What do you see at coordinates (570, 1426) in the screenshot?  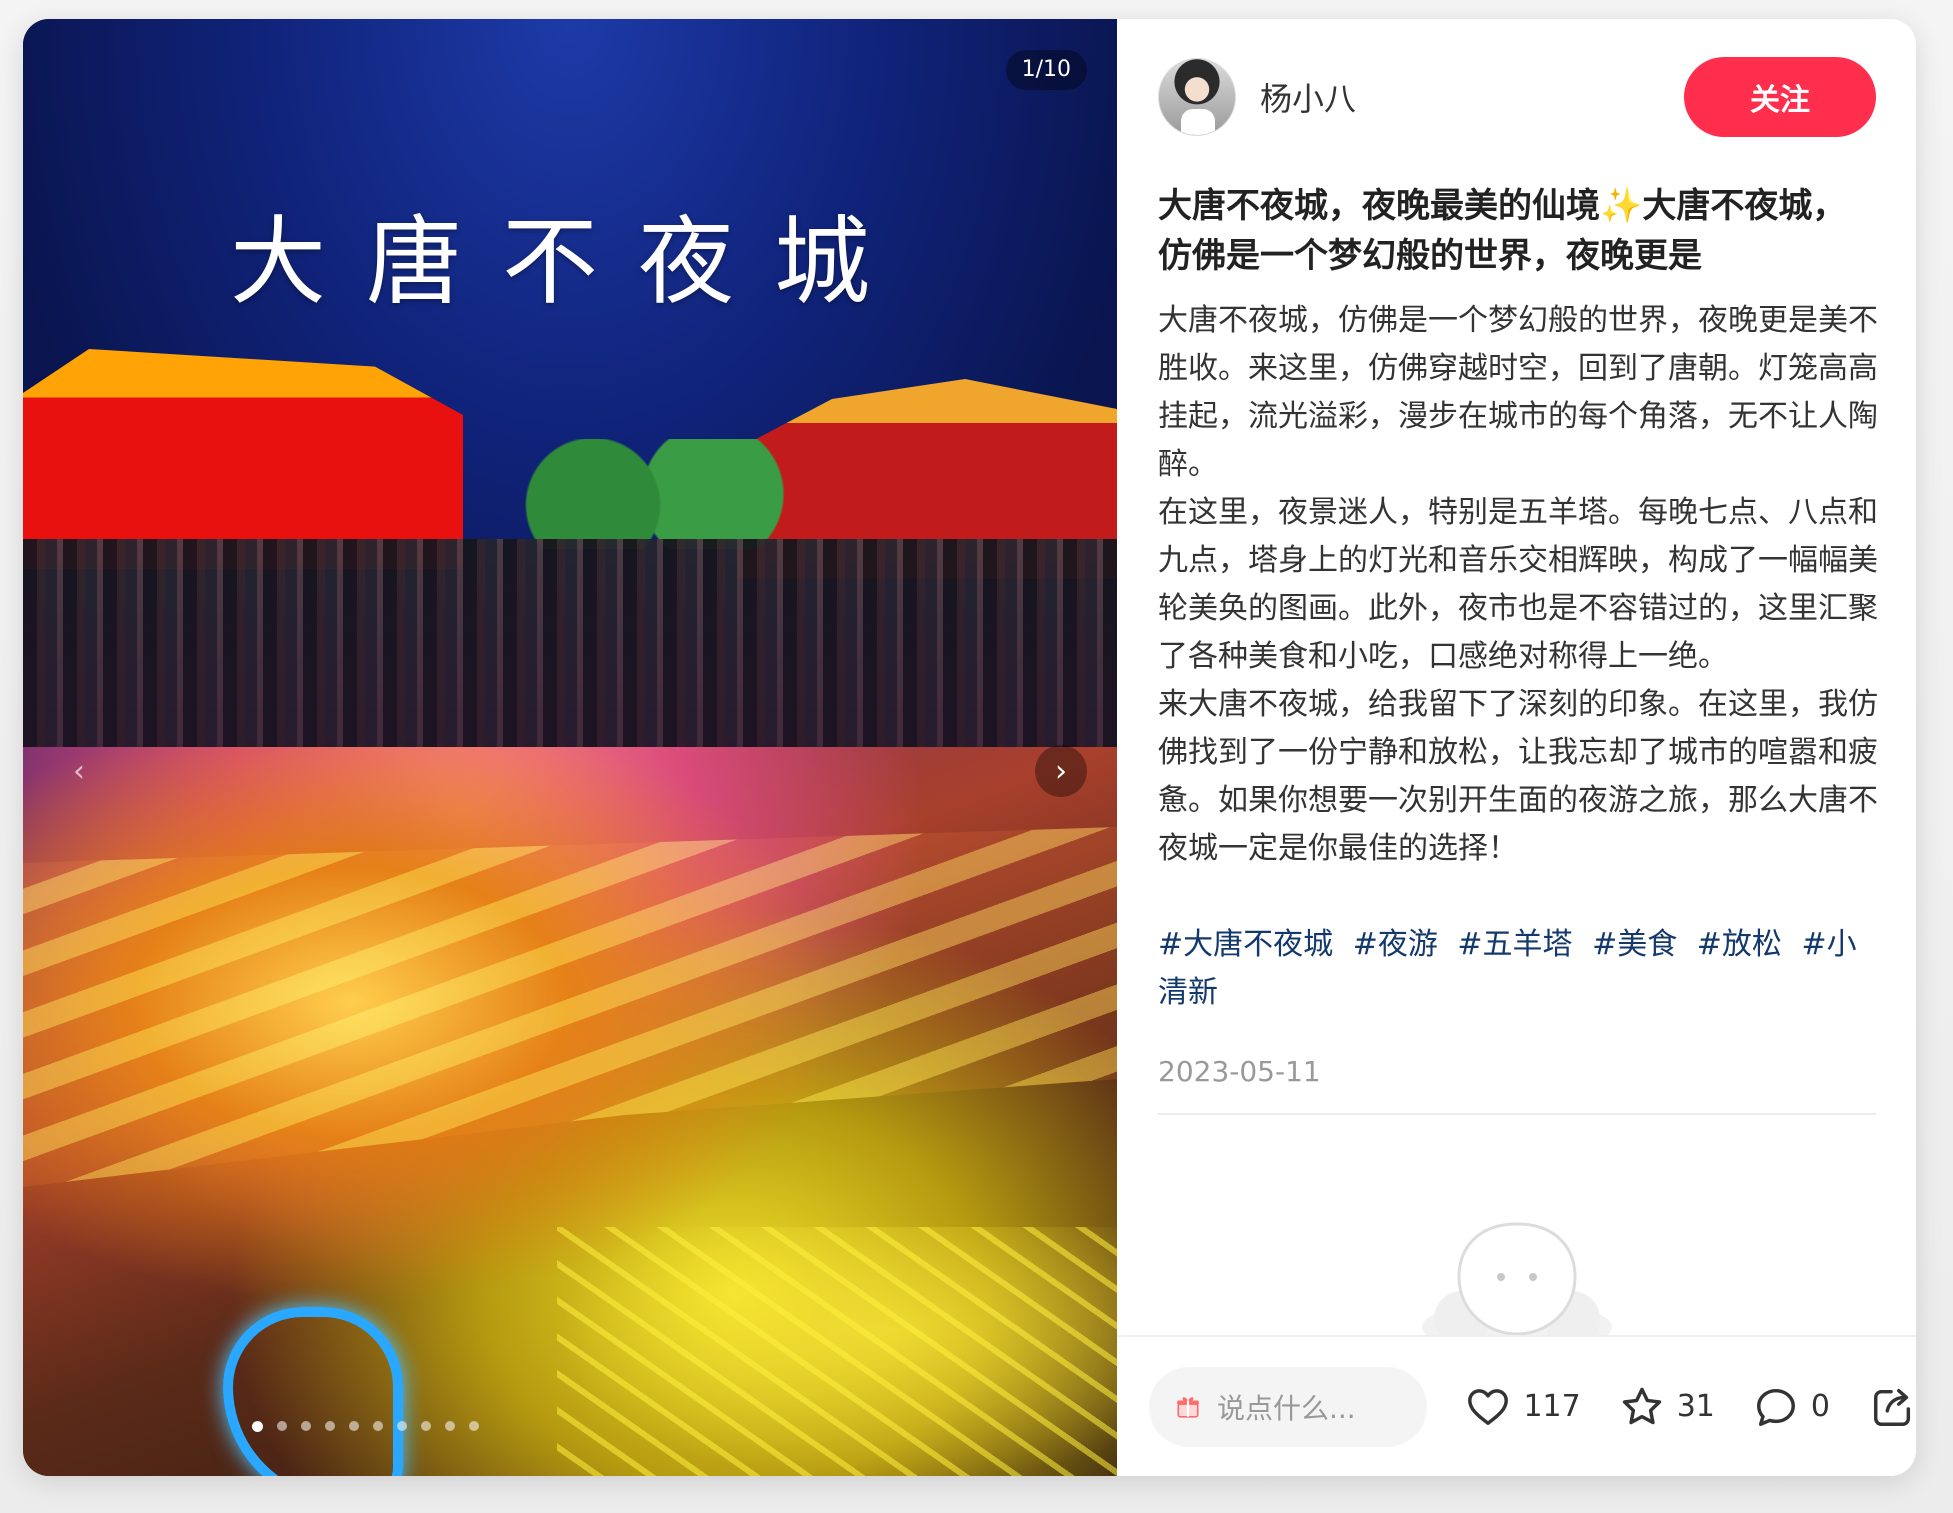 I see `carousel-dots` at bounding box center [570, 1426].